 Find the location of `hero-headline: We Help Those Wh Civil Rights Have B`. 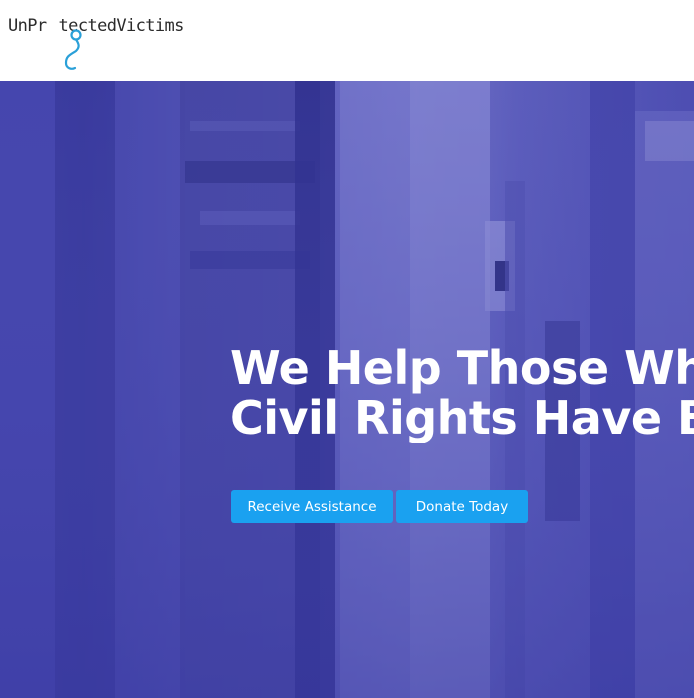

hero-headline: We Help Those Wh Civil Rights Have B is located at coordinates (462, 393).